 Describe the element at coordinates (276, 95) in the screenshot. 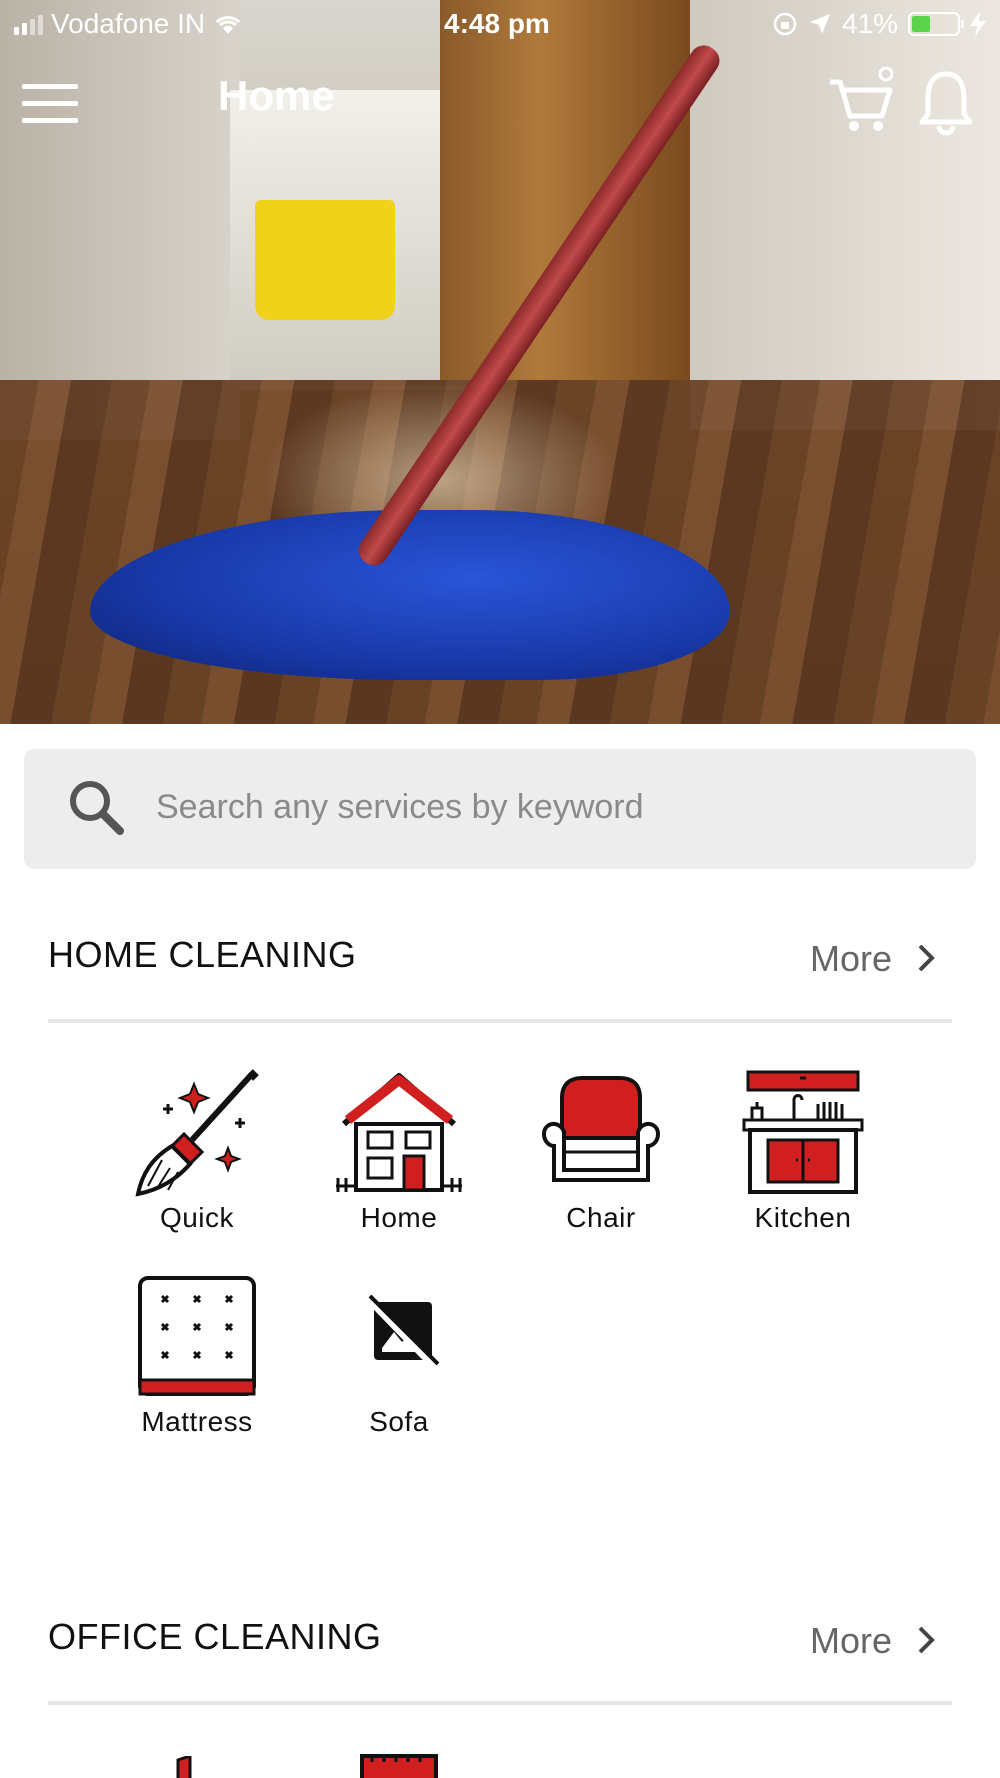

I see `page-title: Home` at that location.